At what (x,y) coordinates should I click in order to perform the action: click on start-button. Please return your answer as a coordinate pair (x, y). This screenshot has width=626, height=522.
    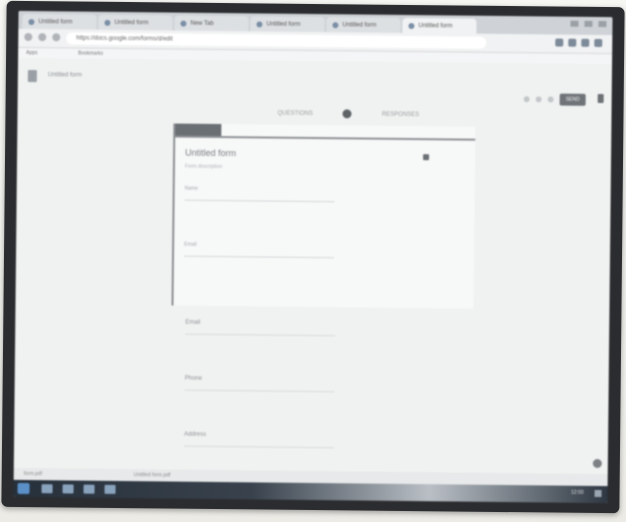
    Looking at the image, I should click on (23, 488).